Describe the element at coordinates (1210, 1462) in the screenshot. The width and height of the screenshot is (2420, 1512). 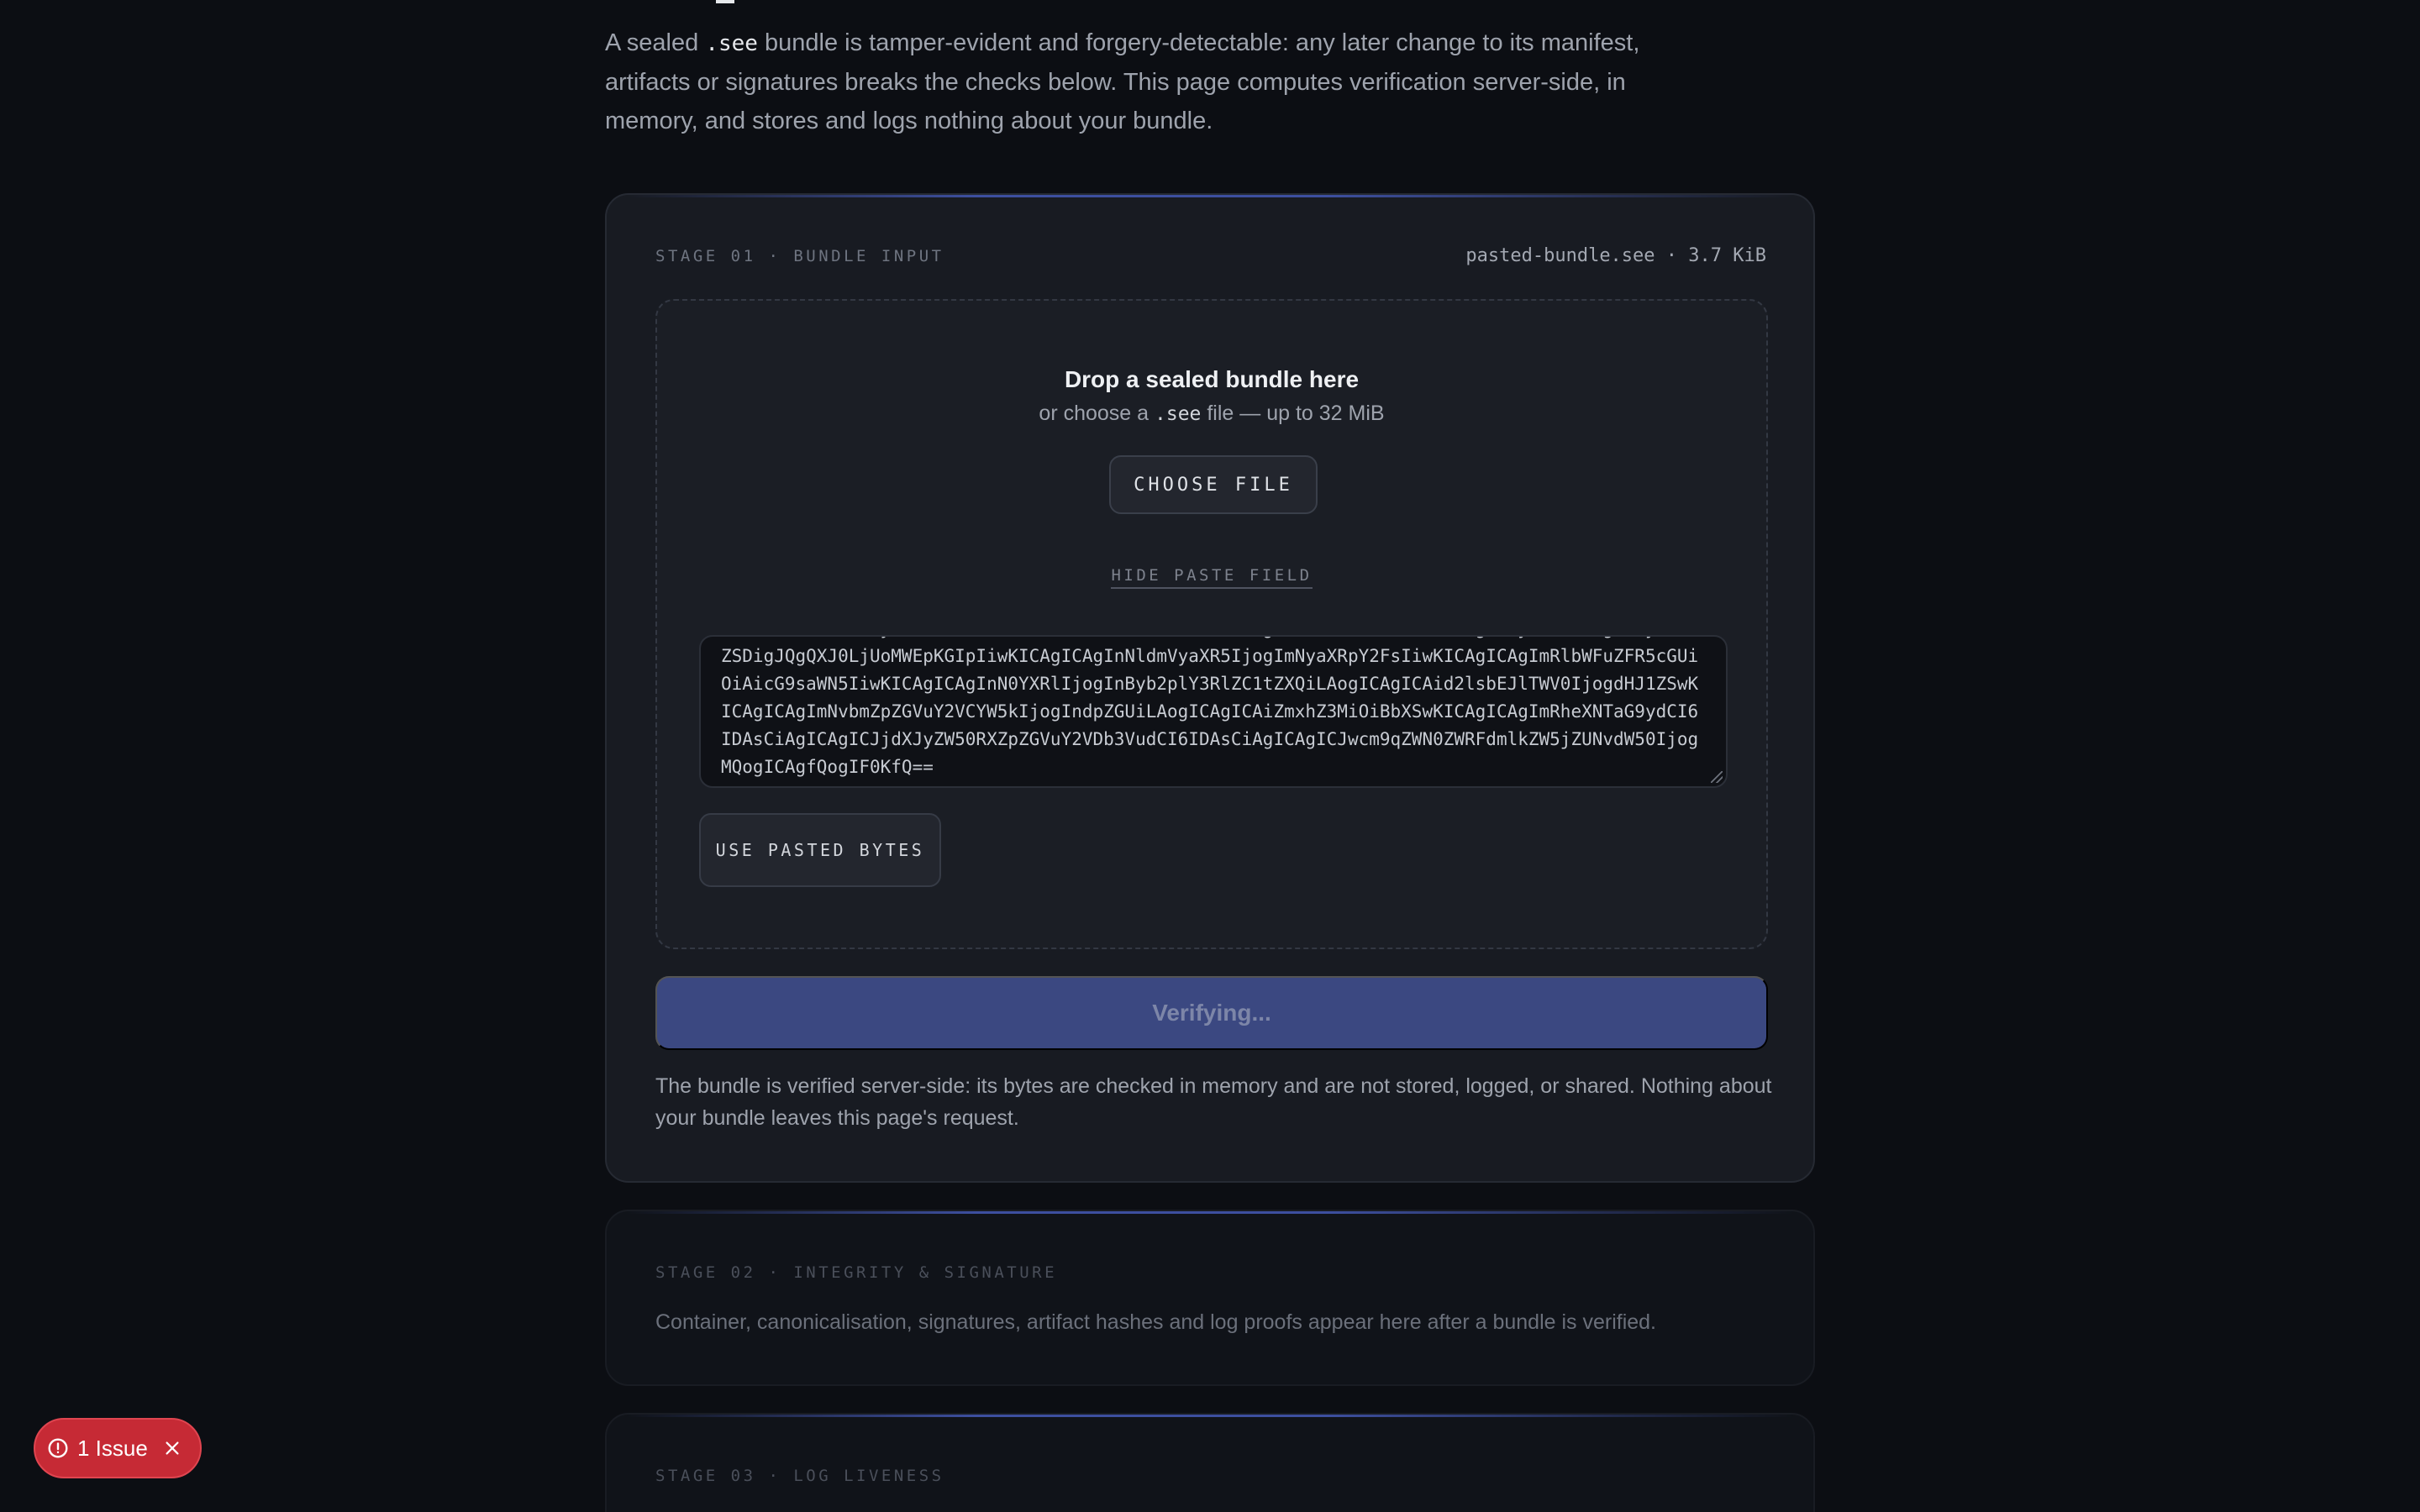
I see `stage-03-log-liveness-card: STAGE 03 · LOG LIVENESS` at that location.